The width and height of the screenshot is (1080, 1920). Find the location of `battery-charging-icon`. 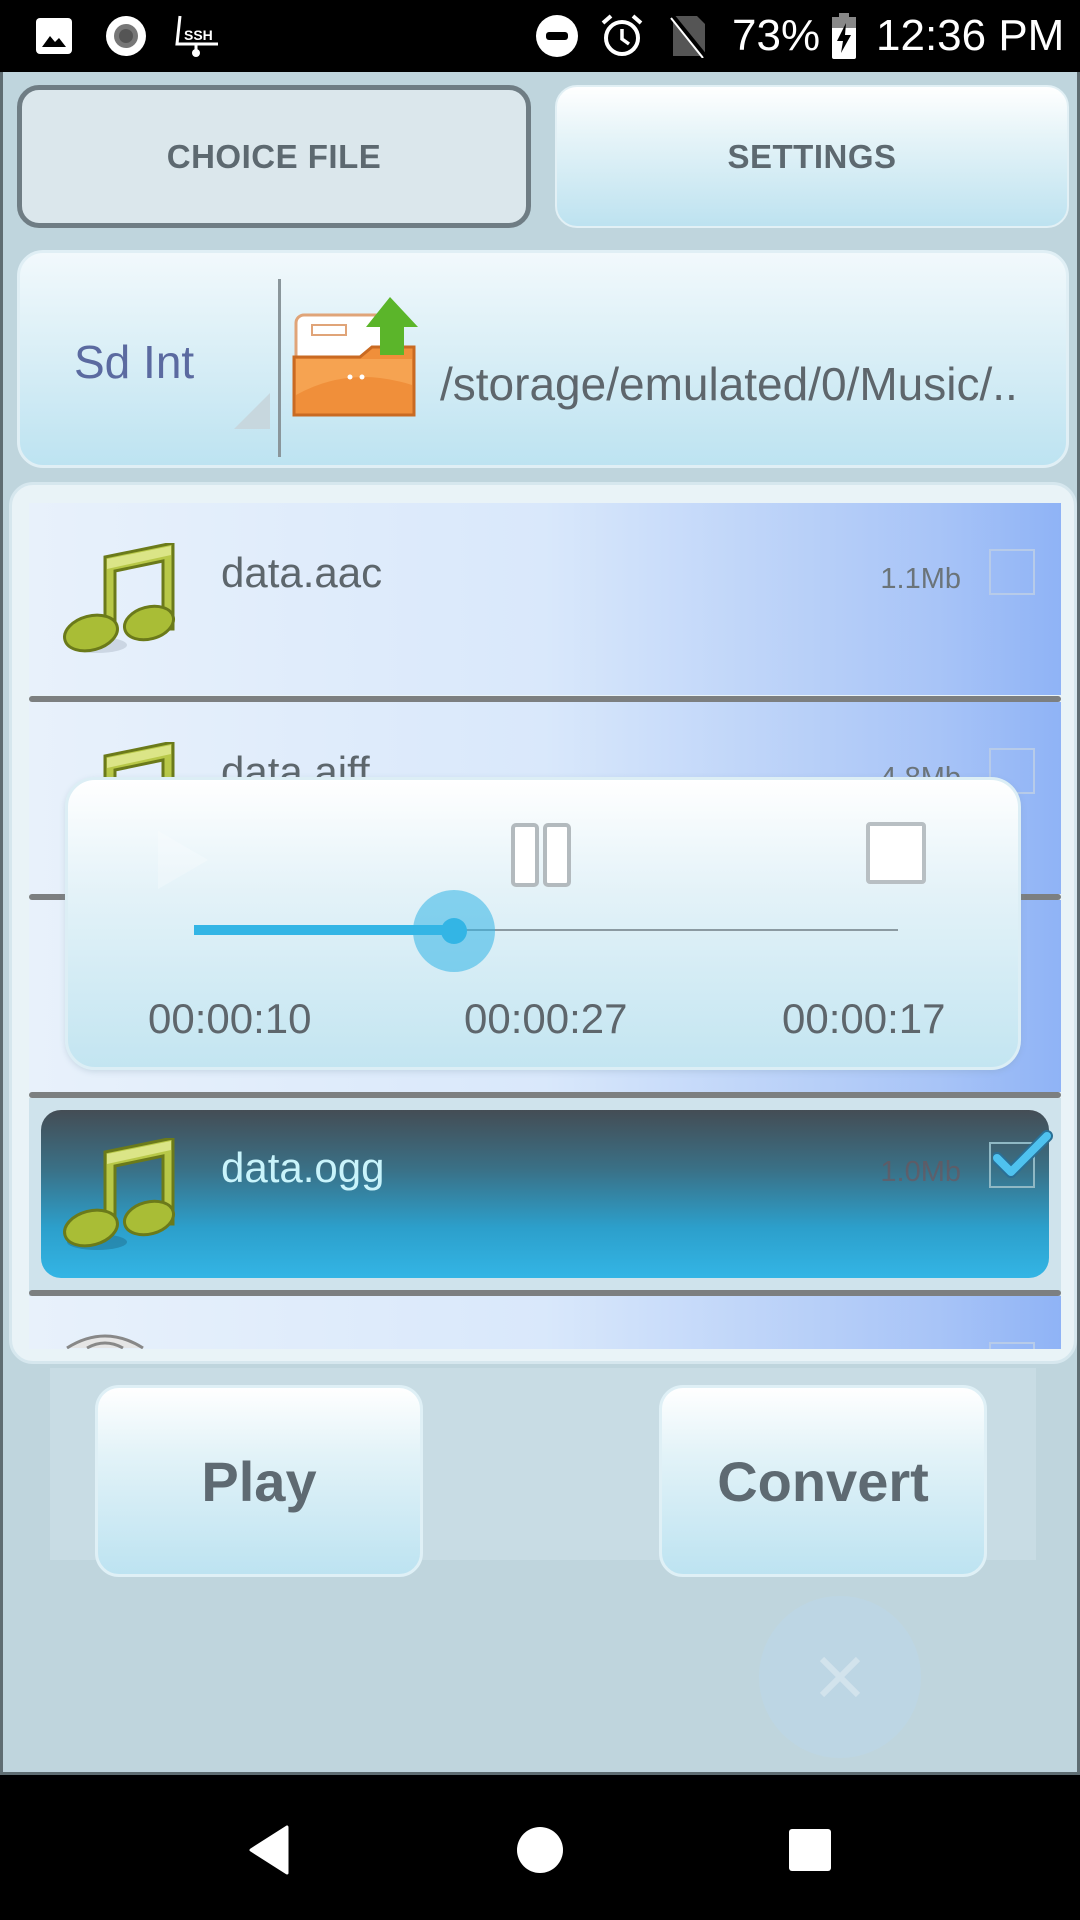

battery-charging-icon is located at coordinates (844, 36).